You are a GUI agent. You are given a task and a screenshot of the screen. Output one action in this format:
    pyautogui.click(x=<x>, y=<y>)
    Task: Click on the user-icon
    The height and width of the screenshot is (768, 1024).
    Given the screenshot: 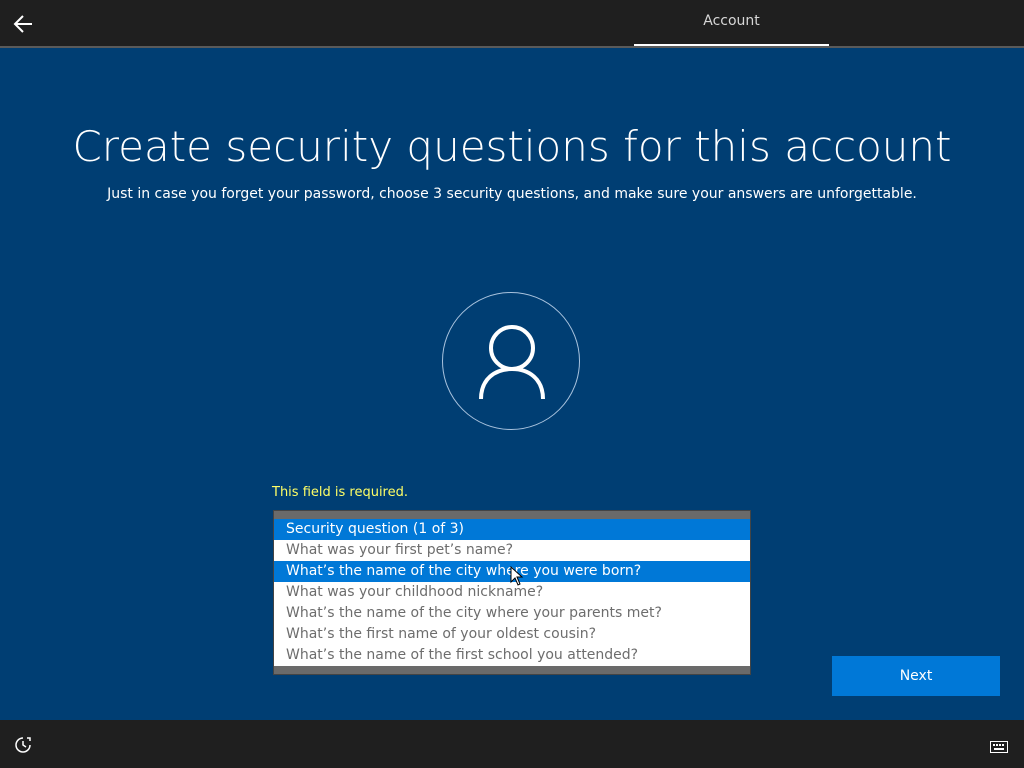 What is the action you would take?
    pyautogui.click(x=512, y=362)
    